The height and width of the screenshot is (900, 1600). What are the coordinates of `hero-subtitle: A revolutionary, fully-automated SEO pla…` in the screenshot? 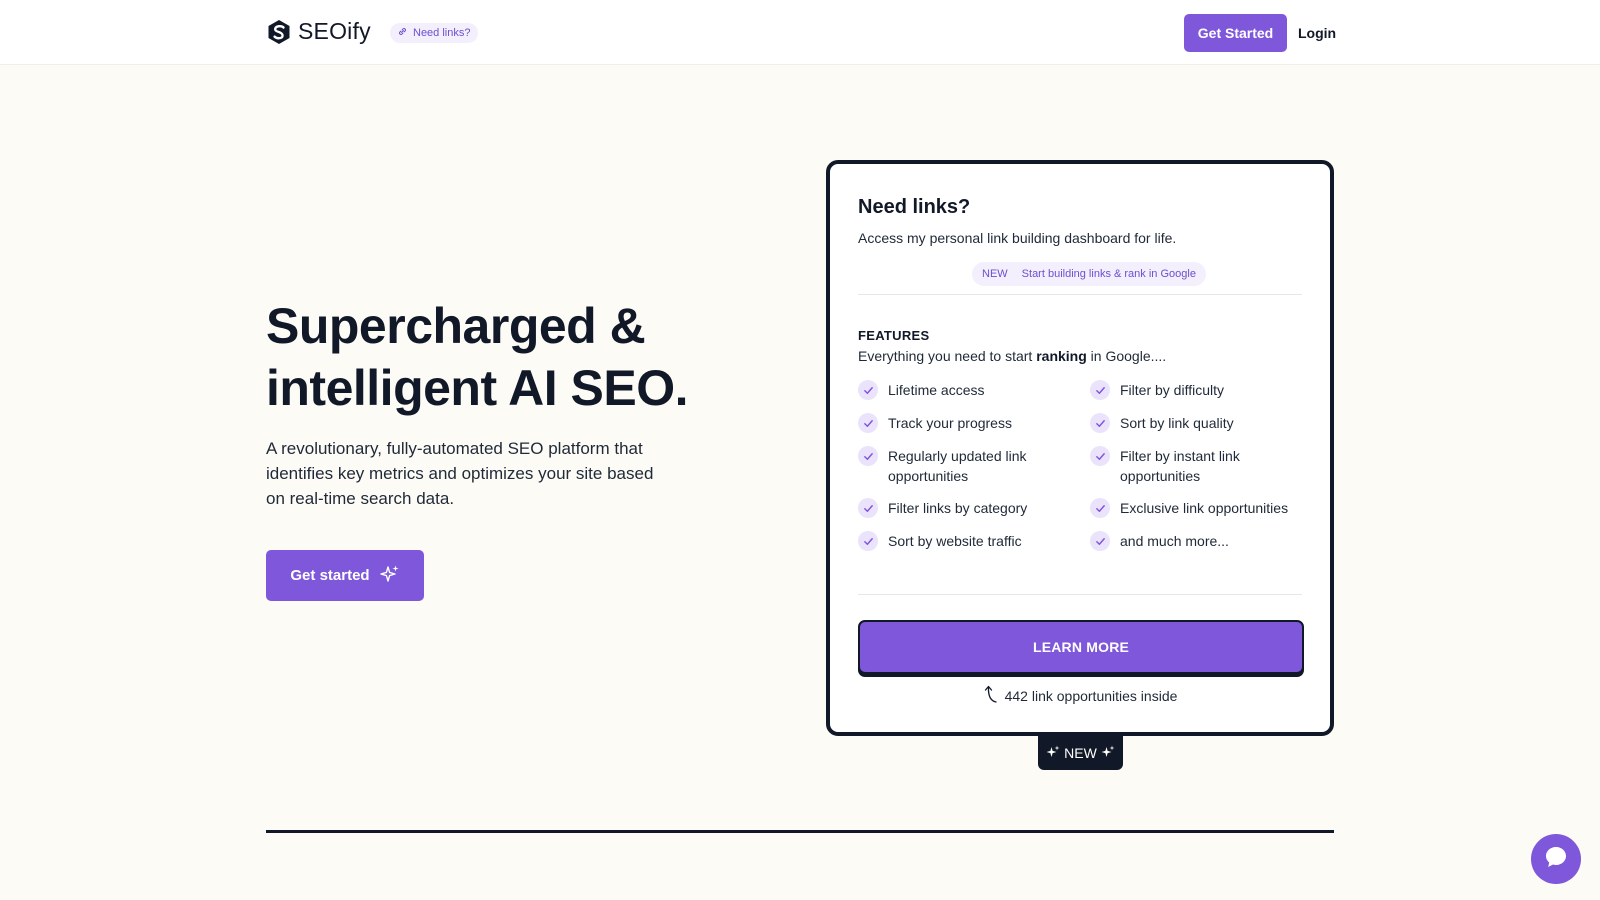 It's located at (460, 473).